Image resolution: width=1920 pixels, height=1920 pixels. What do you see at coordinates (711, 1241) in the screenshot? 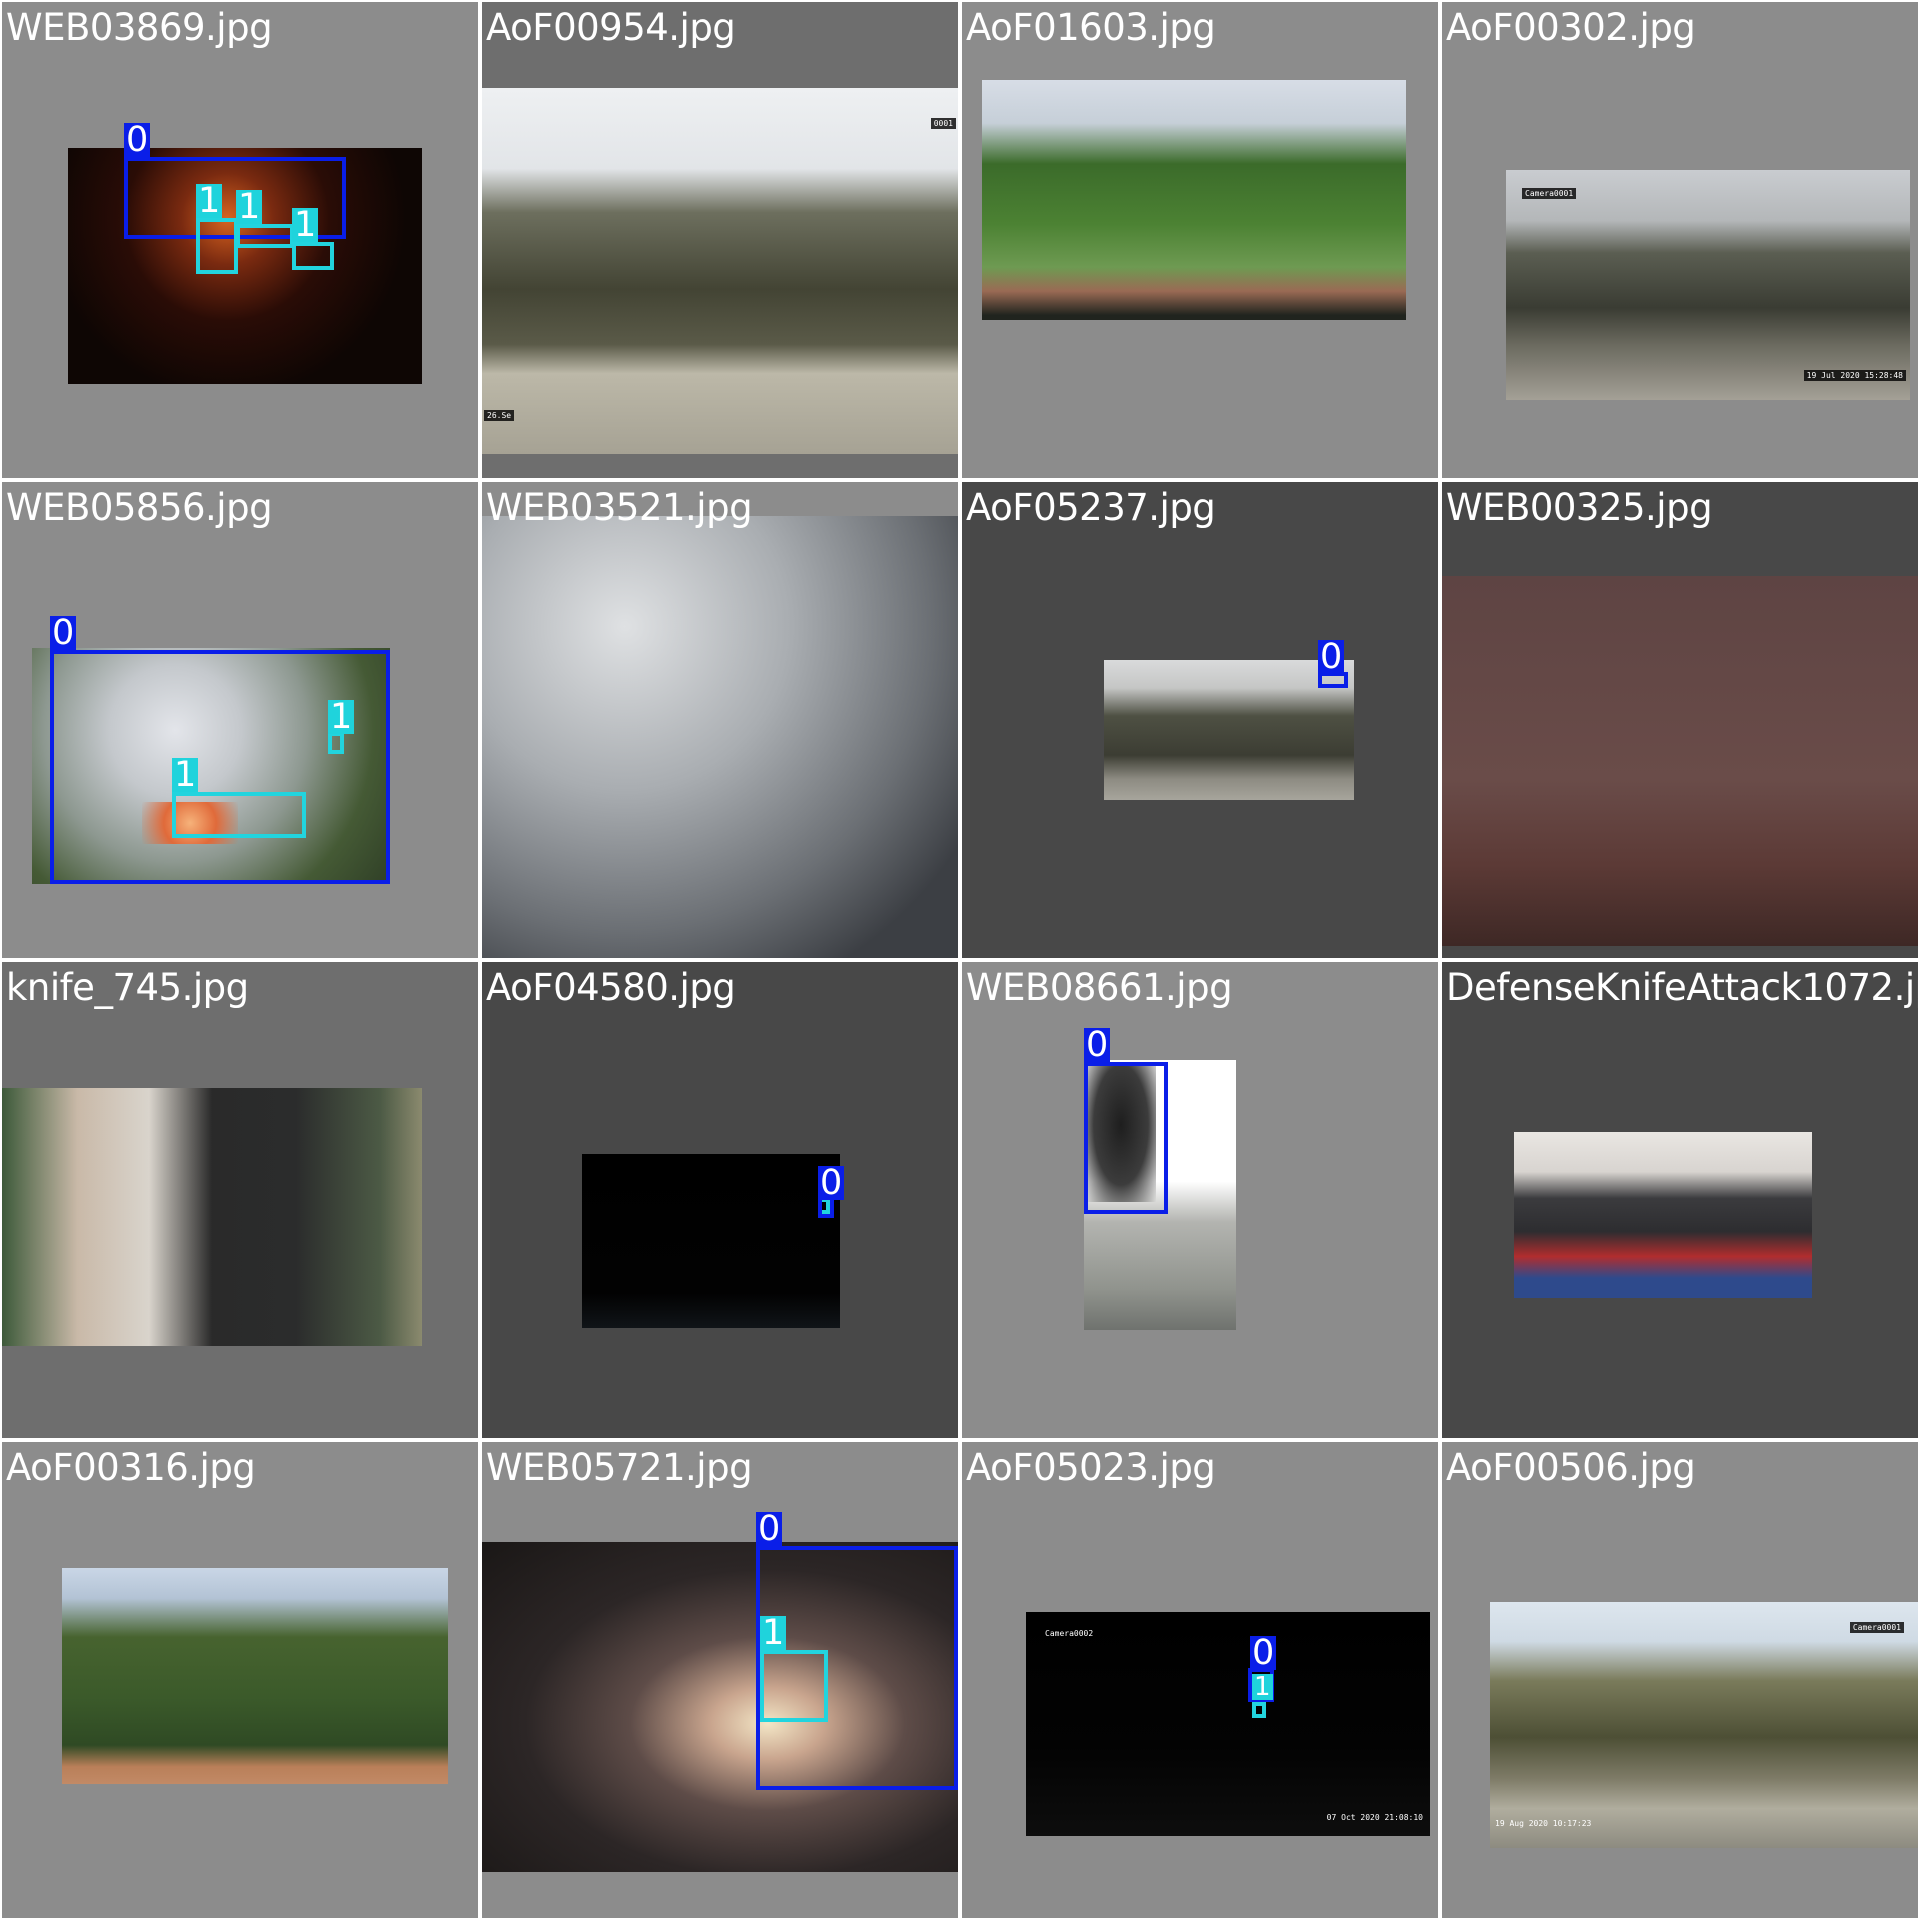
I see `night-dark-photo` at bounding box center [711, 1241].